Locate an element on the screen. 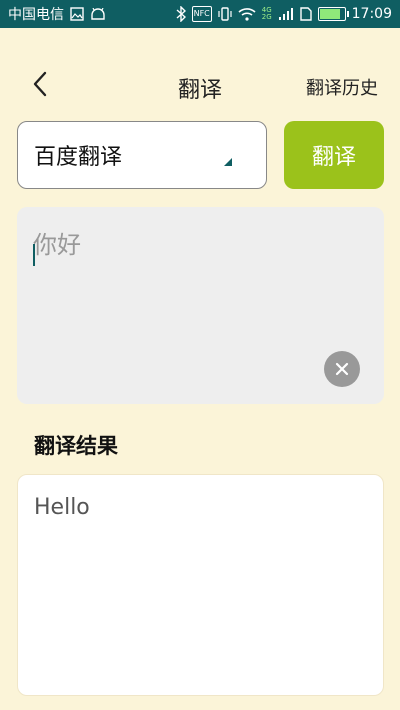 The width and height of the screenshot is (400, 710). signal-icon is located at coordinates (286, 14).